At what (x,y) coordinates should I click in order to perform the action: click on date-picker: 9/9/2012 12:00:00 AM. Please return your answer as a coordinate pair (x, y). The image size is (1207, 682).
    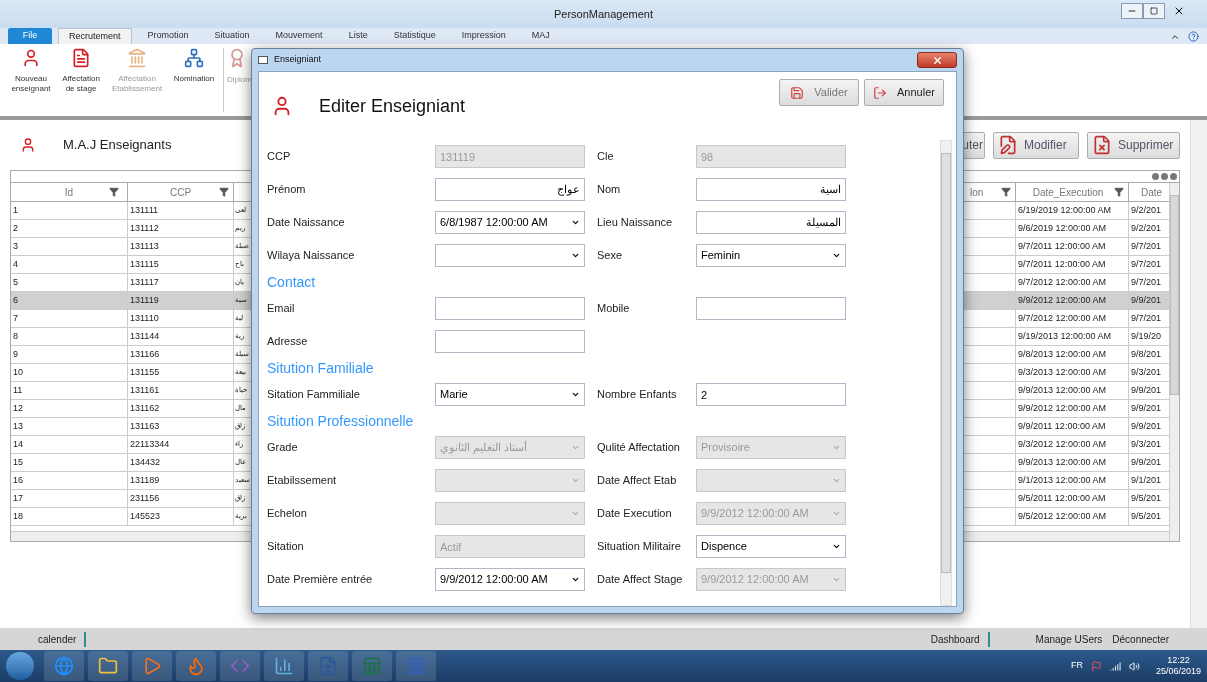
    Looking at the image, I should click on (510, 579).